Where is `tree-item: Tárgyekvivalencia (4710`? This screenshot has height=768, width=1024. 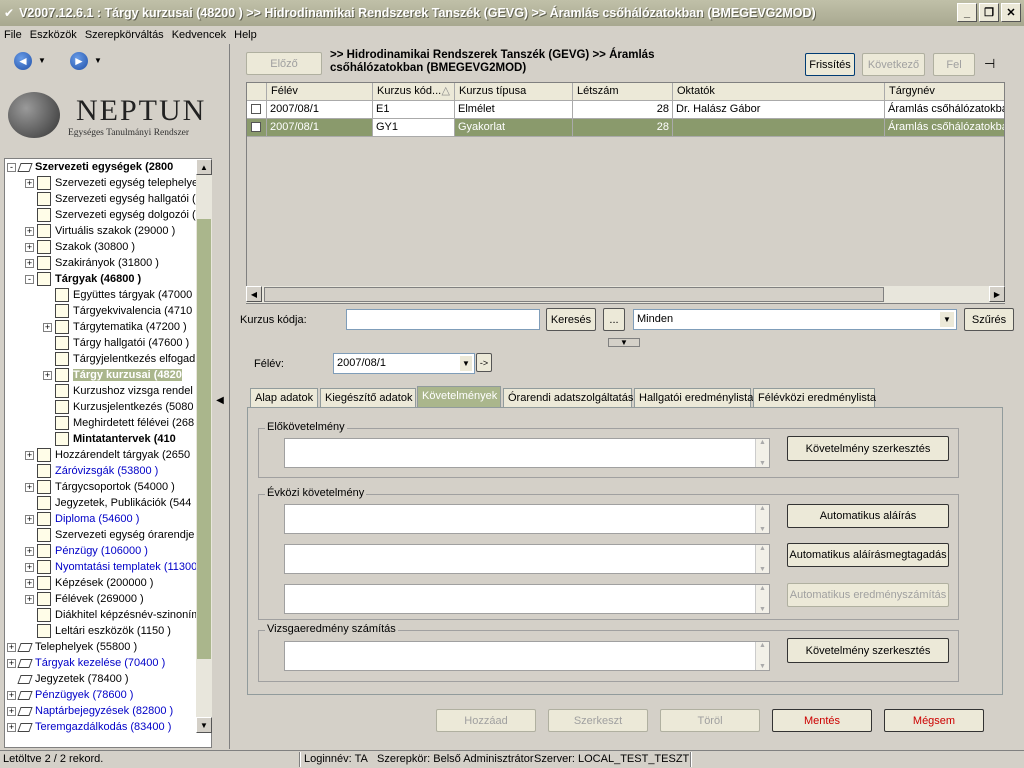
tree-item: Tárgyekvivalencia (4710 is located at coordinates (117, 311).